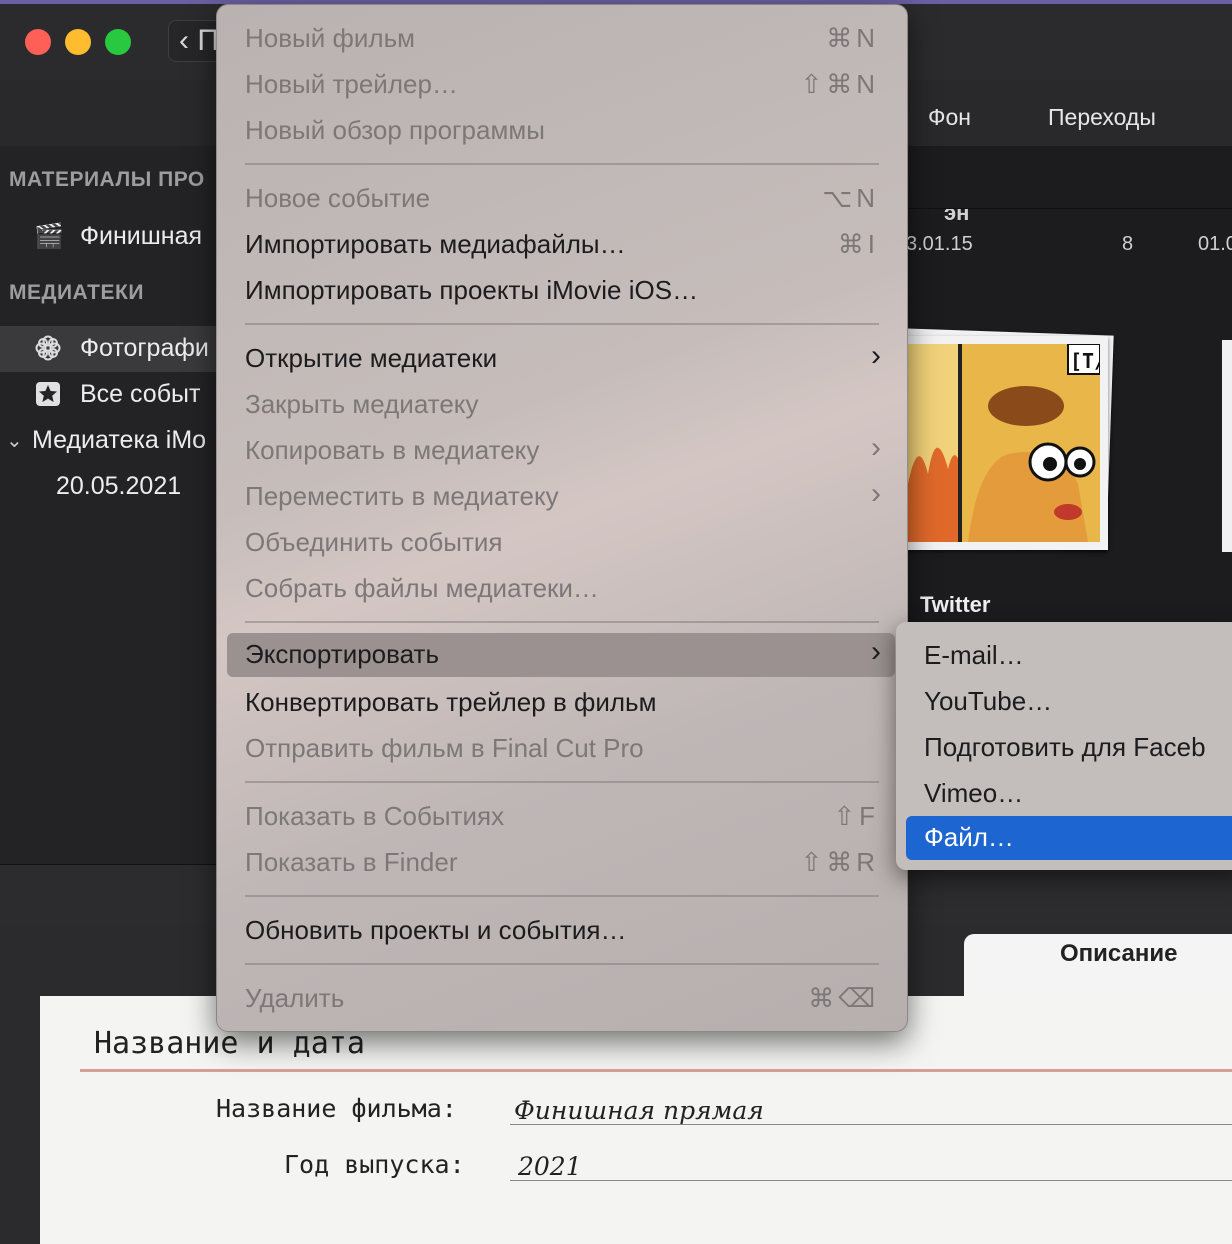 The width and height of the screenshot is (1232, 1244). I want to click on sidebar-item-label: 20.05.2021, so click(119, 486).